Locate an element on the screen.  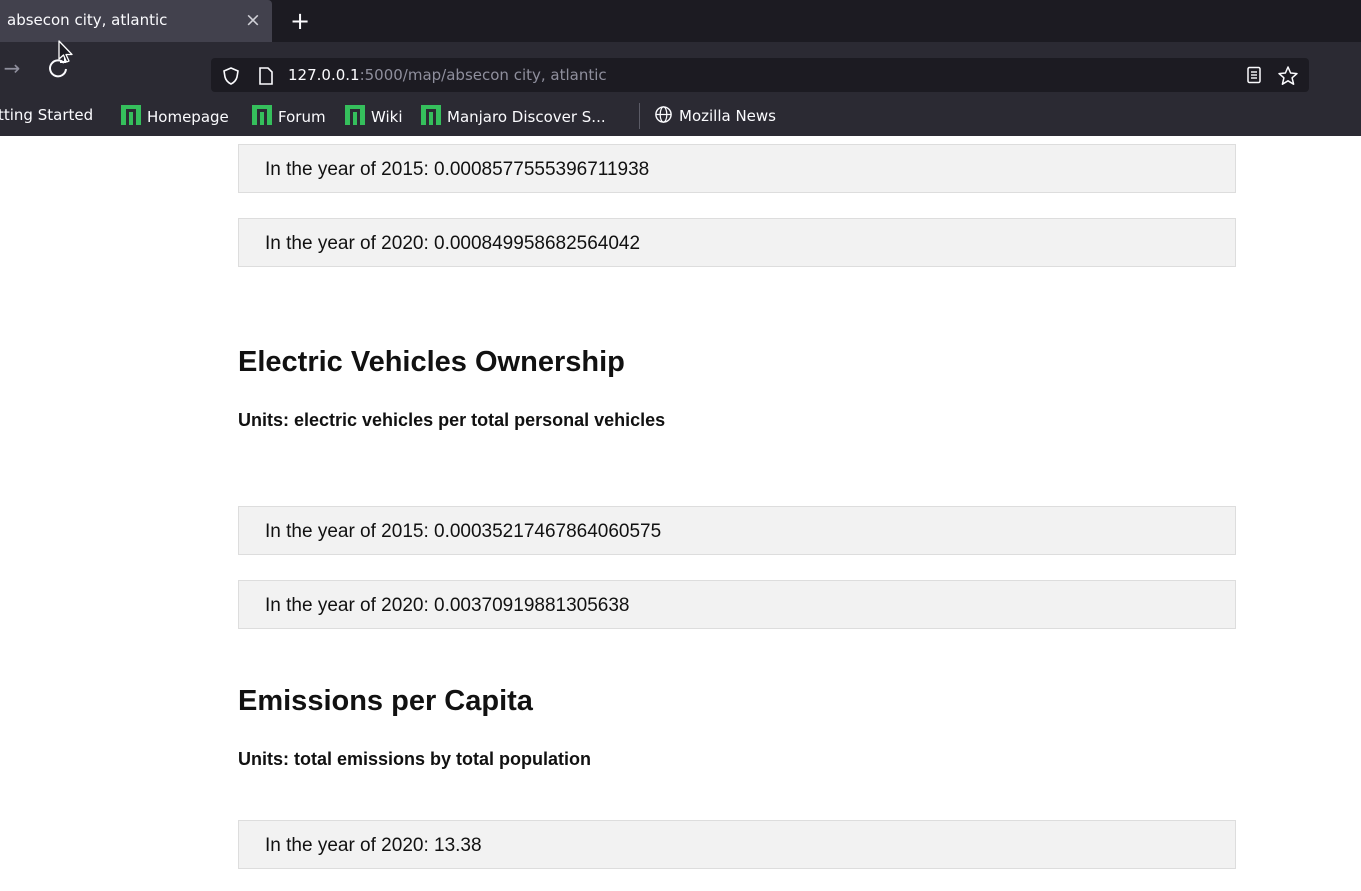
tracking-shield-icon is located at coordinates (231, 76).